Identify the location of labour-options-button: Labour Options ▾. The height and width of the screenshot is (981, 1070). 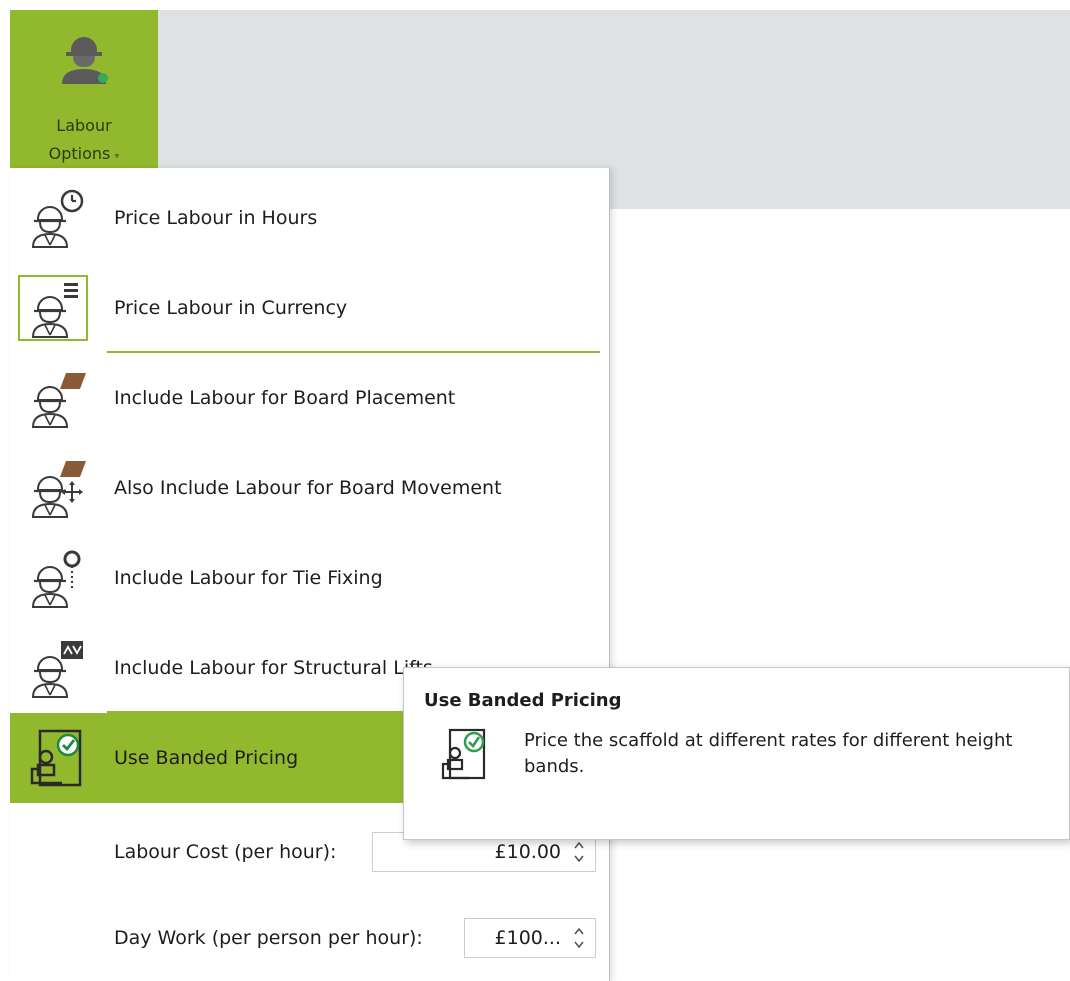
(84, 89).